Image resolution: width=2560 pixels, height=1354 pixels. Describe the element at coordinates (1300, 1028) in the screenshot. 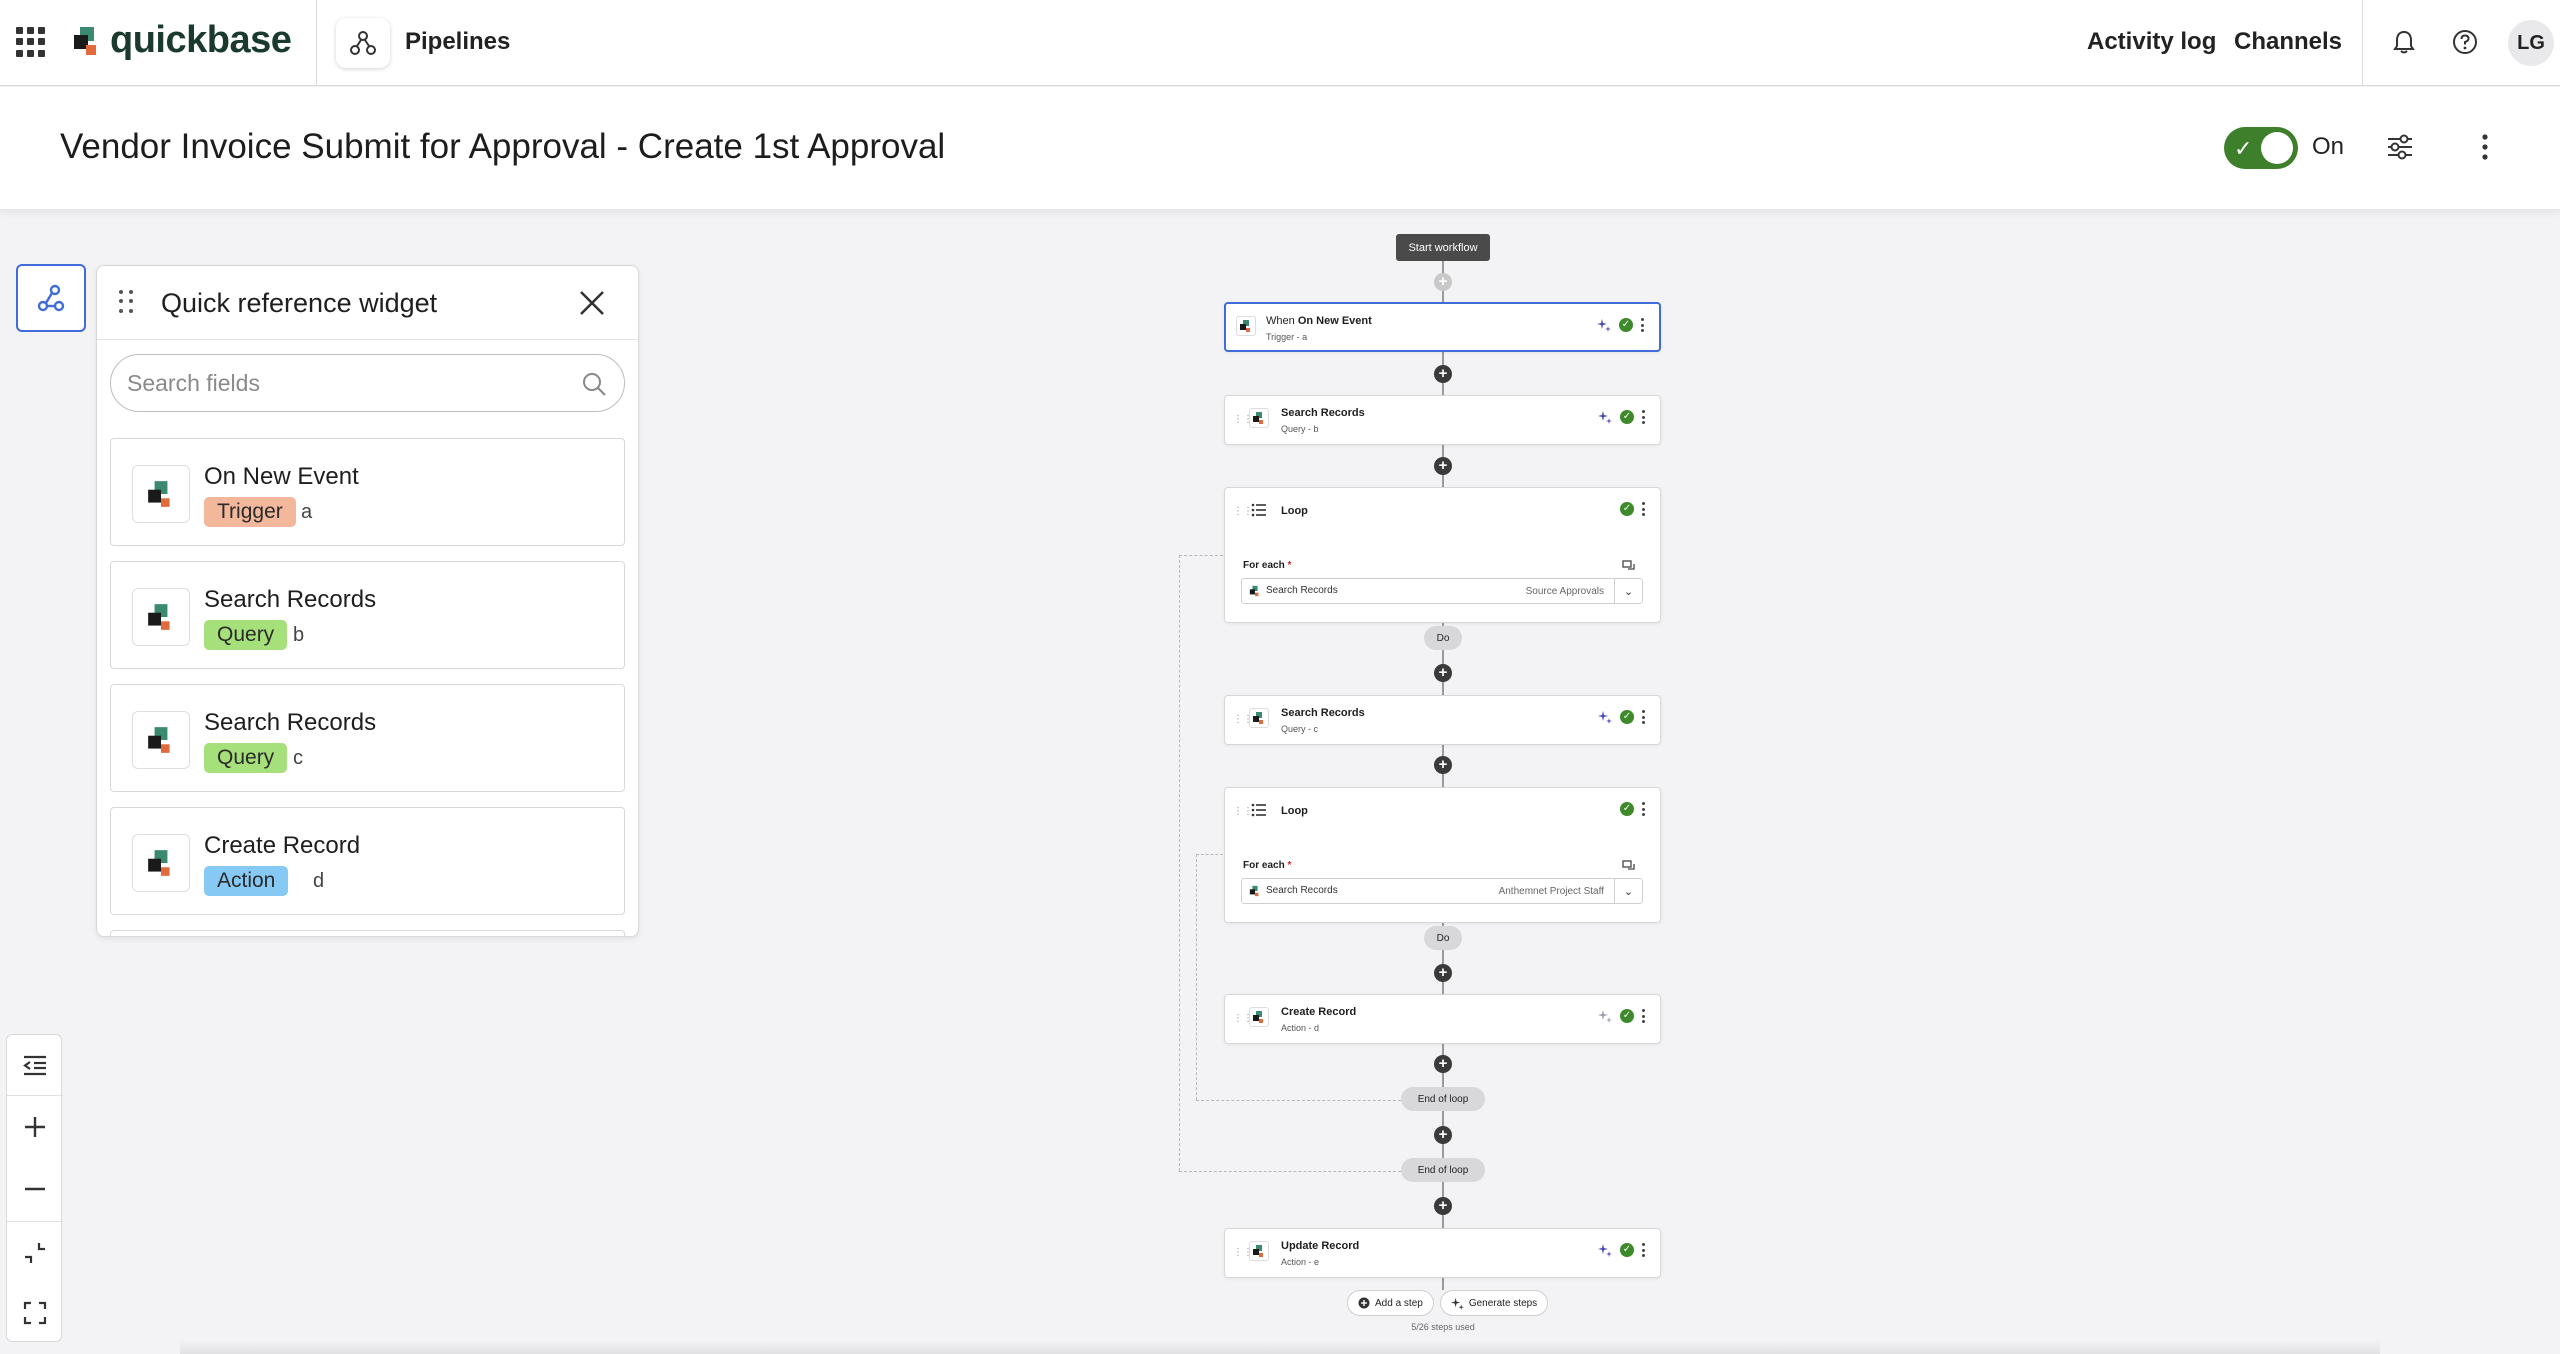

I see `step-subtitle: Action - d` at that location.